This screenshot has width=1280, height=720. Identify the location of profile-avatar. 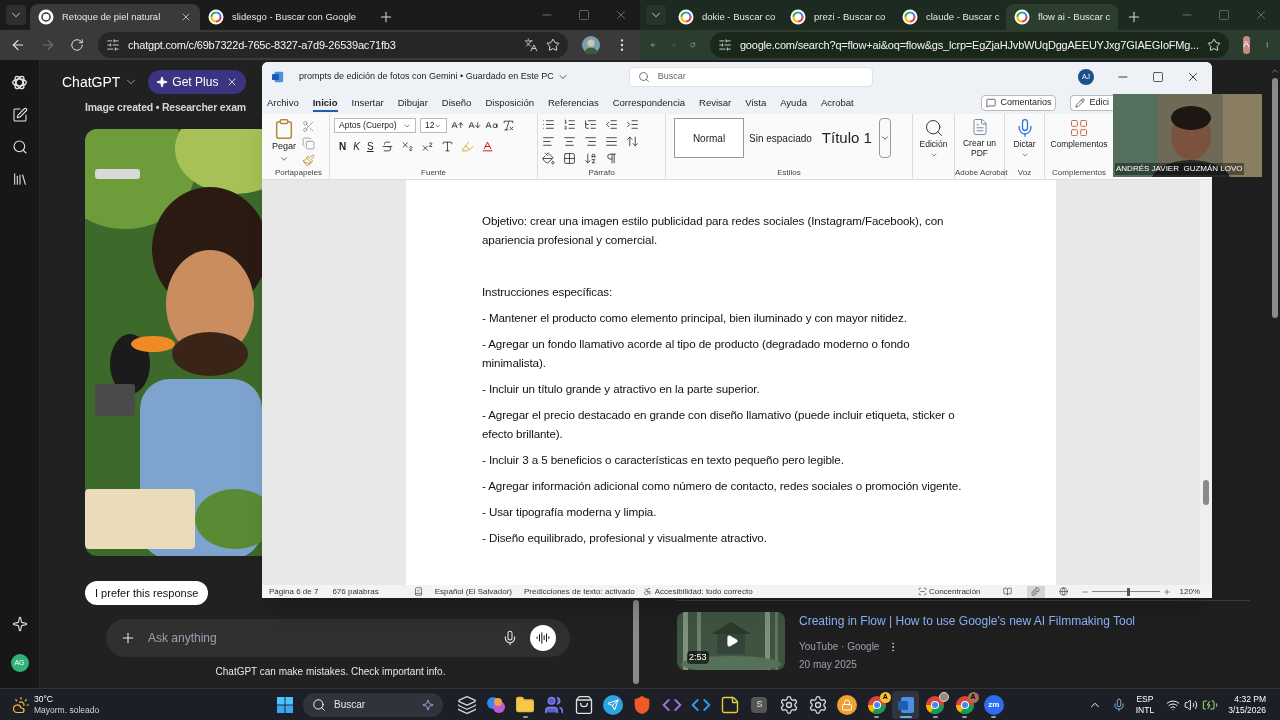
(591, 45).